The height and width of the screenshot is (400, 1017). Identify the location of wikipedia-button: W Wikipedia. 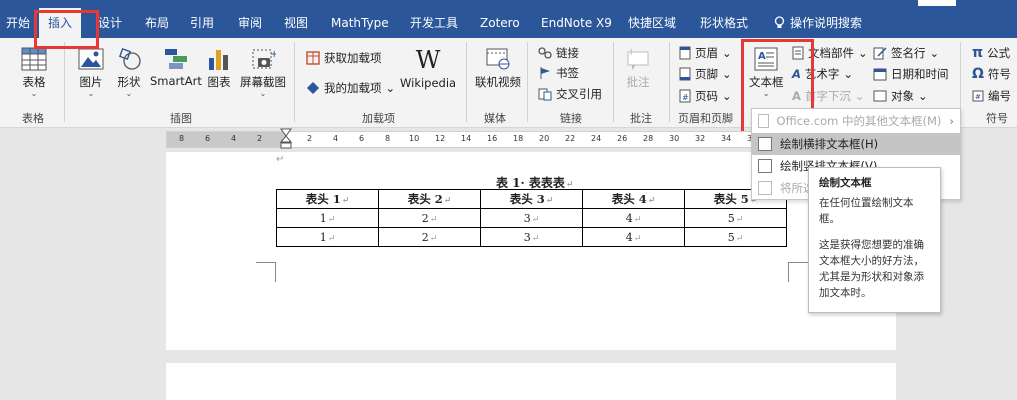
(428, 68).